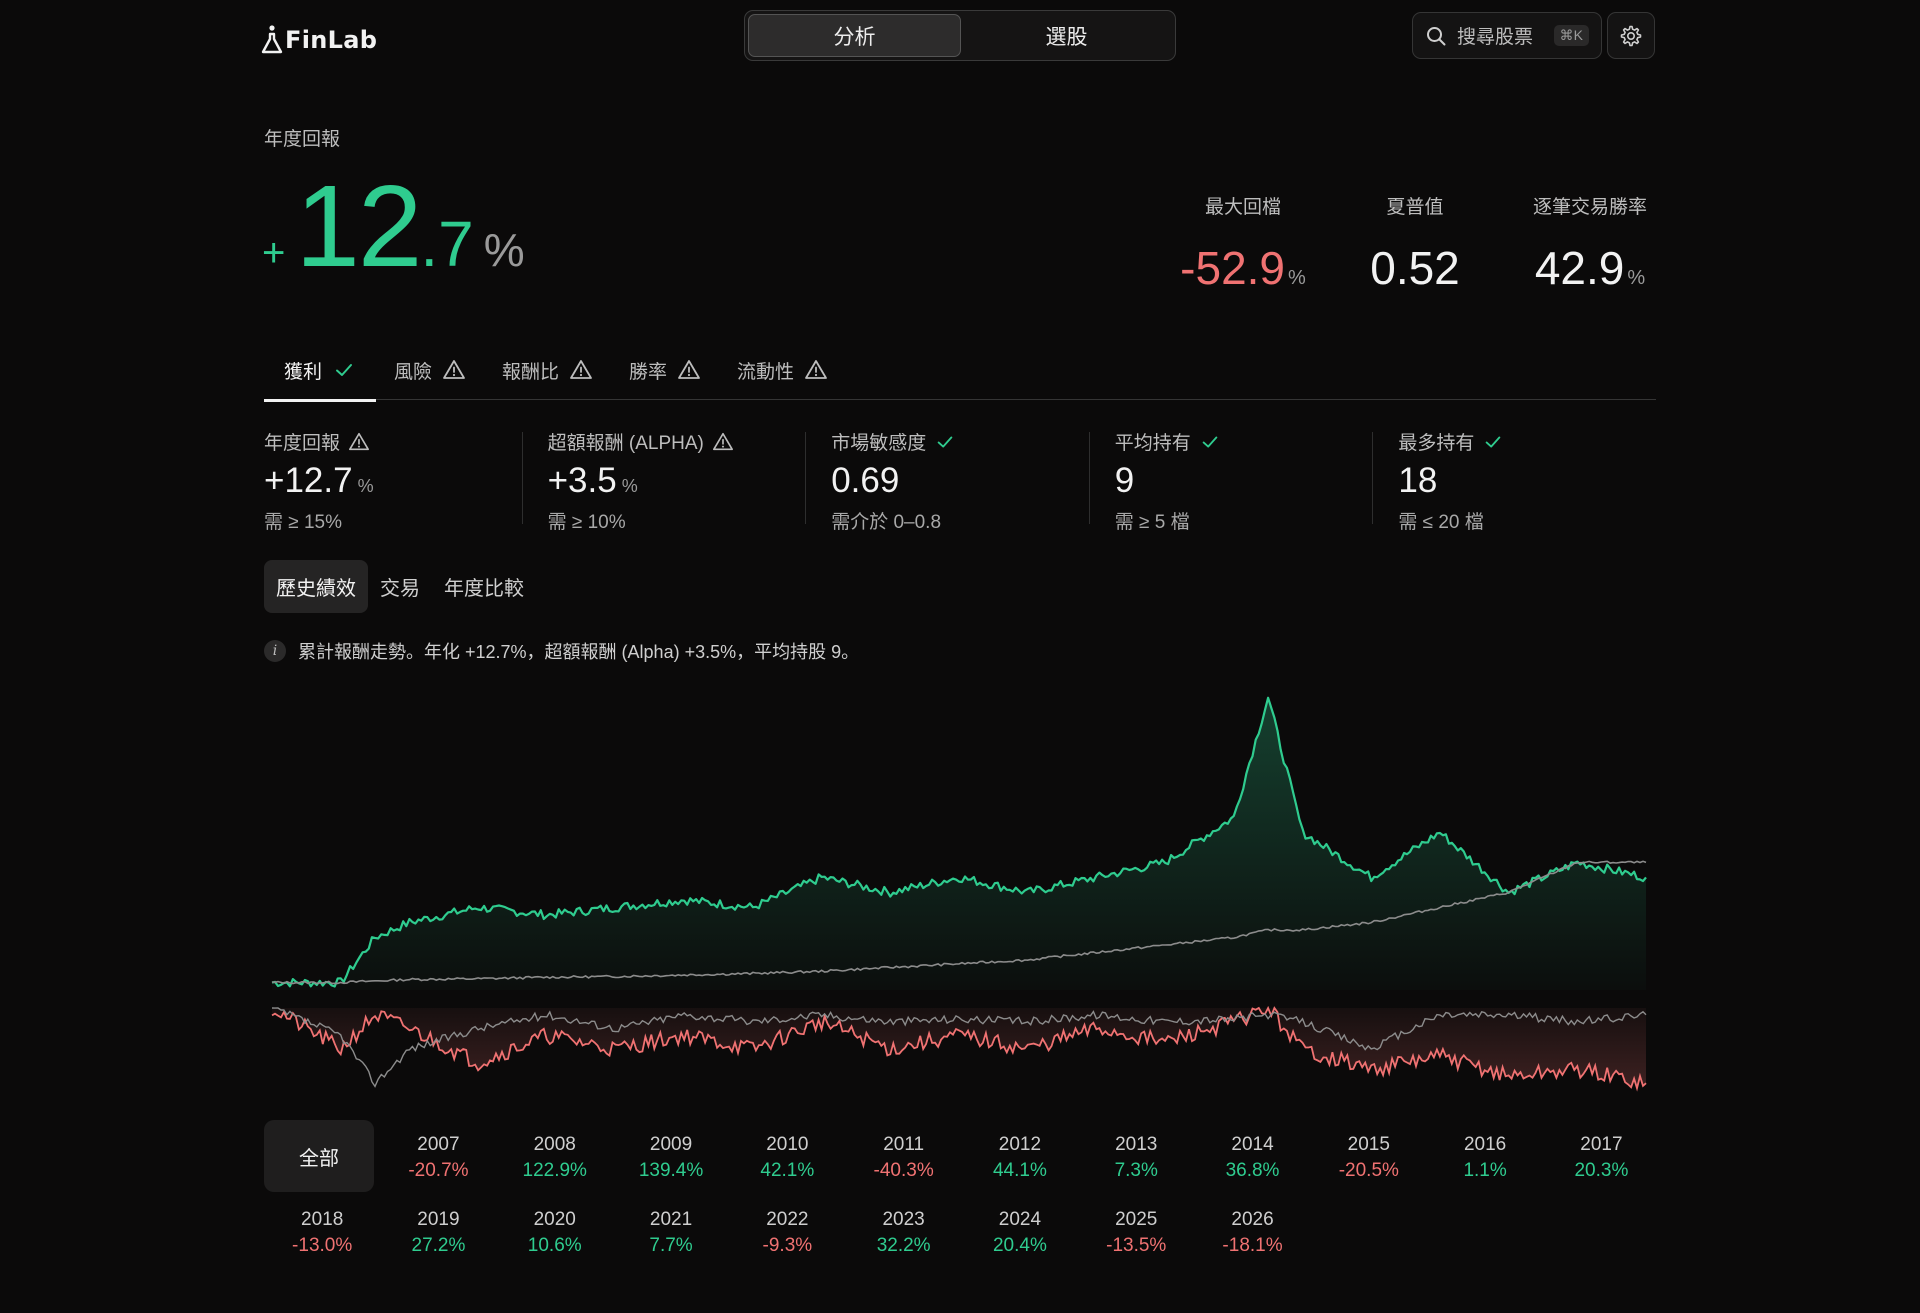 The width and height of the screenshot is (1920, 1313). I want to click on metric-value: 0.69, so click(960, 481).